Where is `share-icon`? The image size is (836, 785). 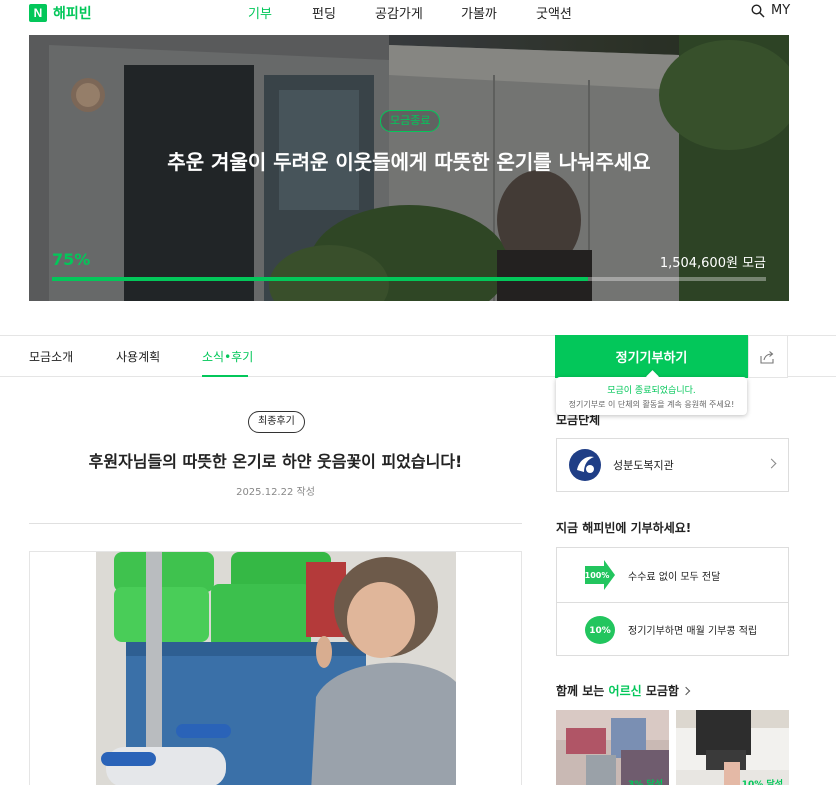
share-icon is located at coordinates (767, 357).